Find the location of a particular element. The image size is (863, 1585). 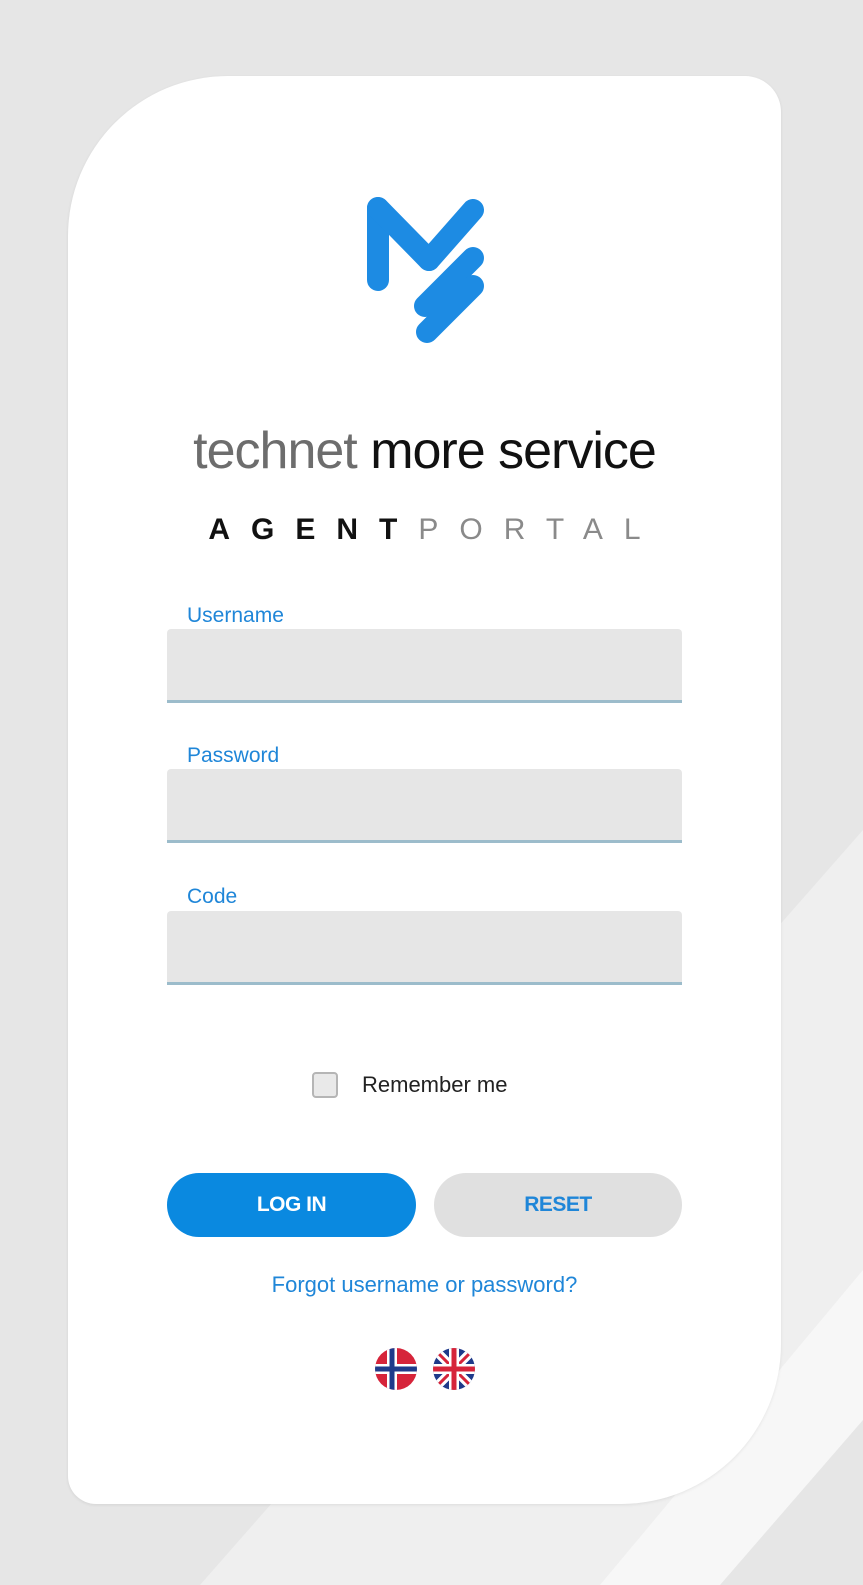

mt-logo-icon is located at coordinates (425, 270).